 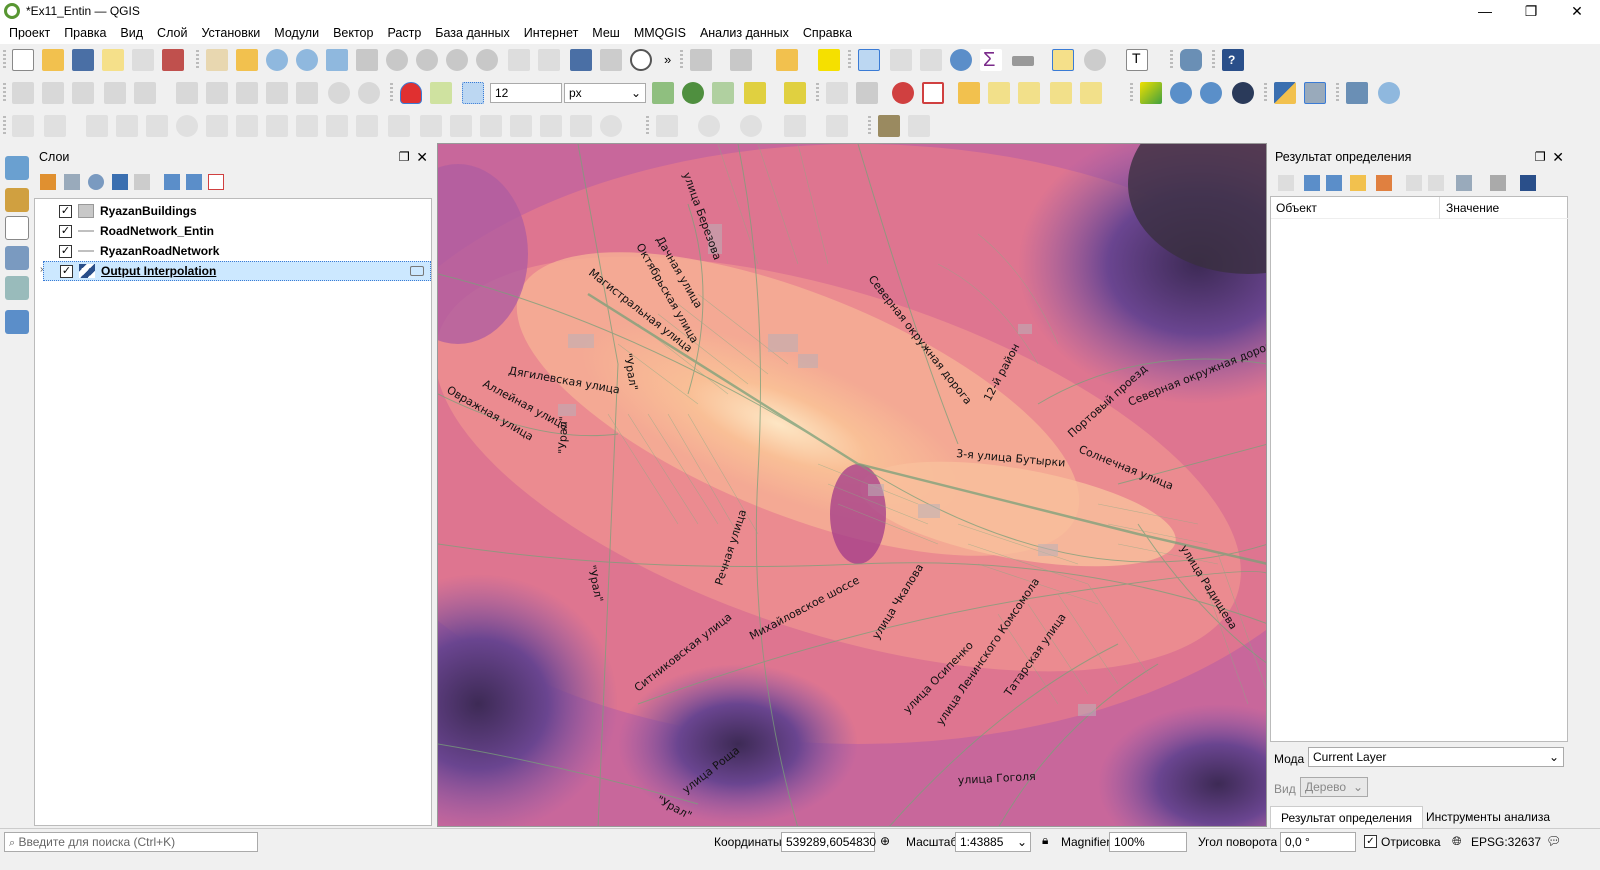 I want to click on copy-feature-icon, so click(x=1414, y=183).